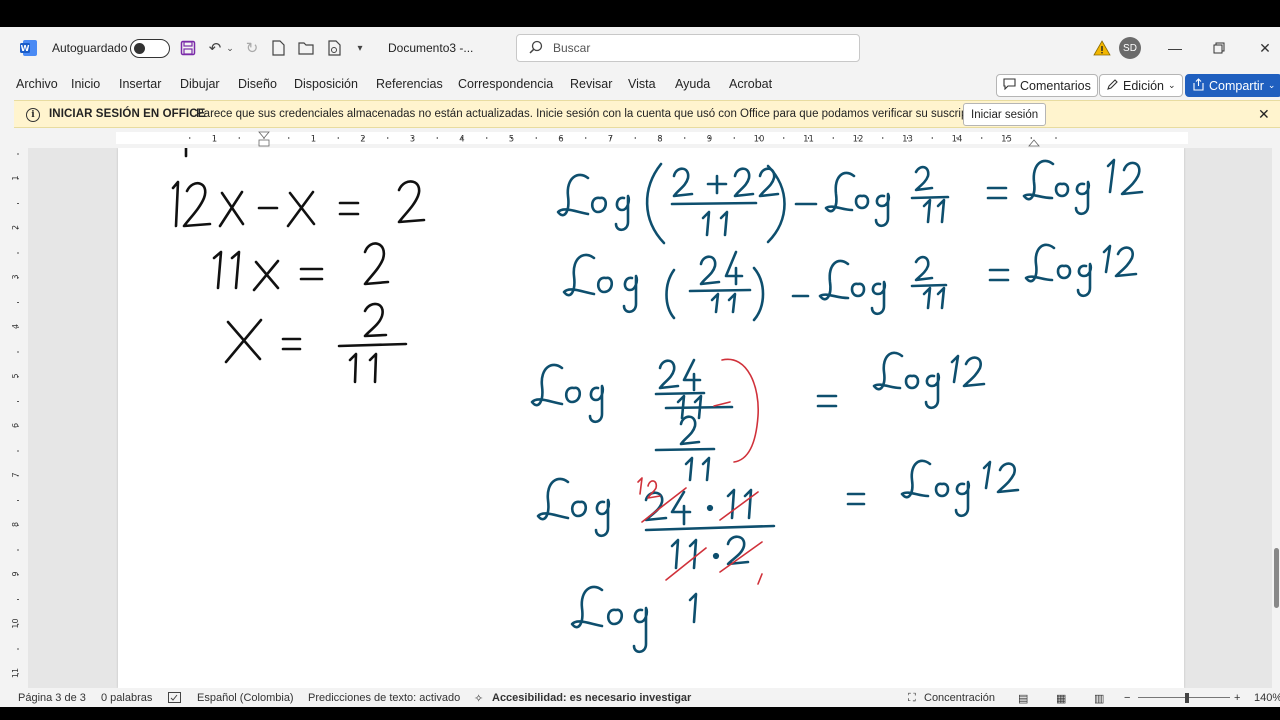 The height and width of the screenshot is (720, 1280). What do you see at coordinates (15, 326) in the screenshot?
I see `vruler-label: 4` at bounding box center [15, 326].